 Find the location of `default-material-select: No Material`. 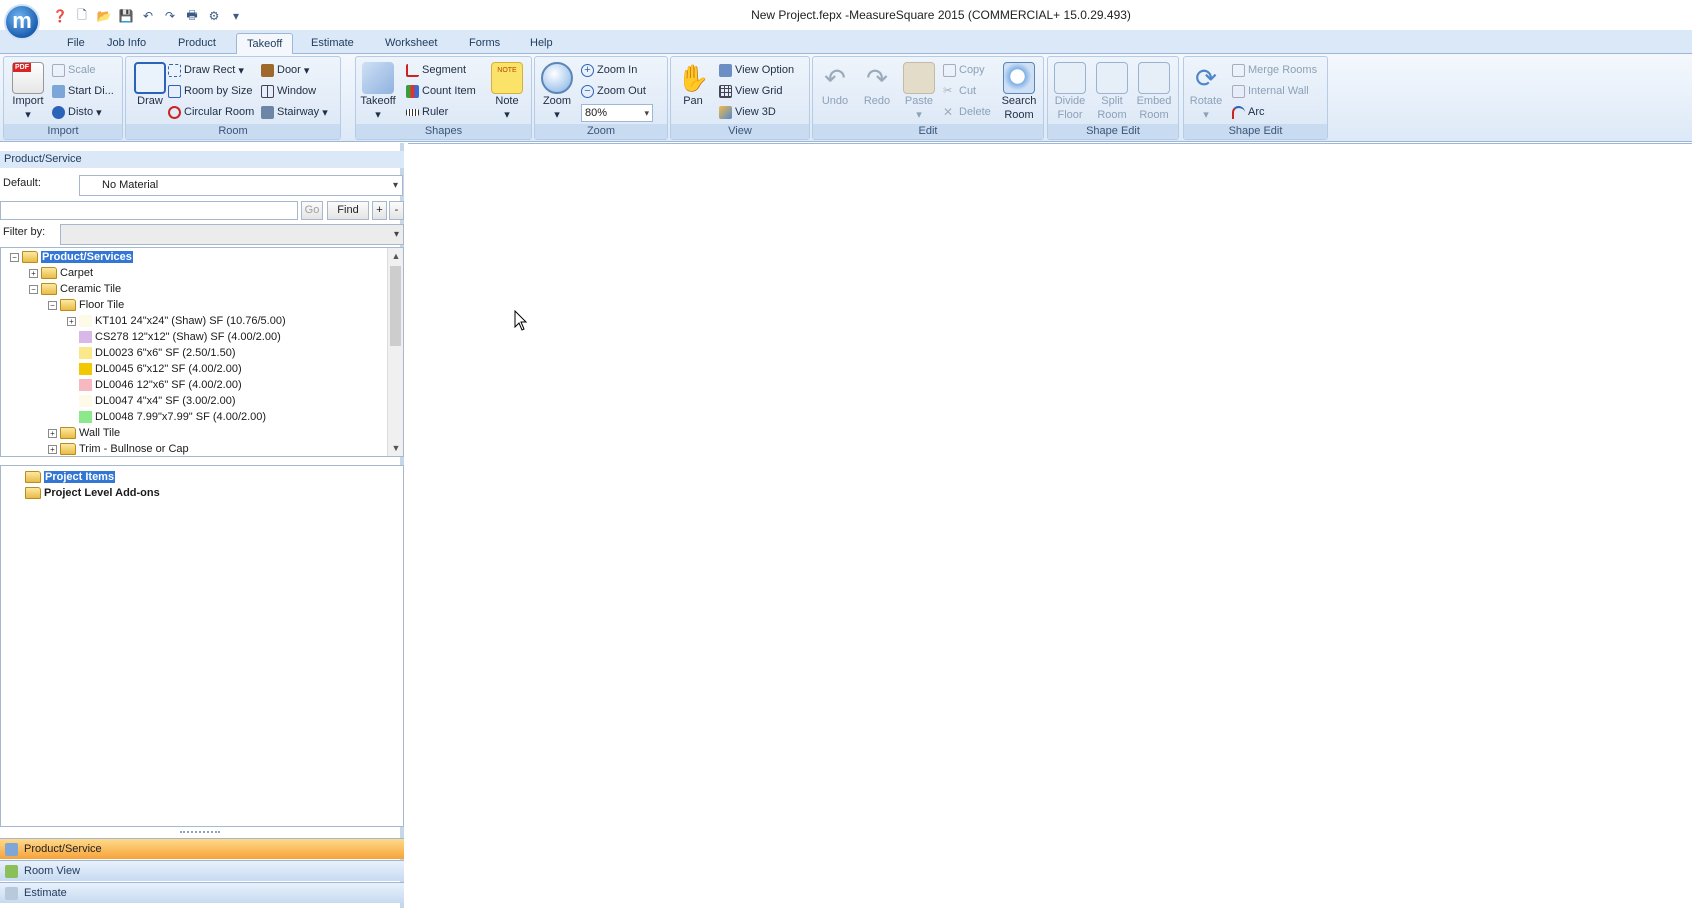

default-material-select: No Material is located at coordinates (241, 185).